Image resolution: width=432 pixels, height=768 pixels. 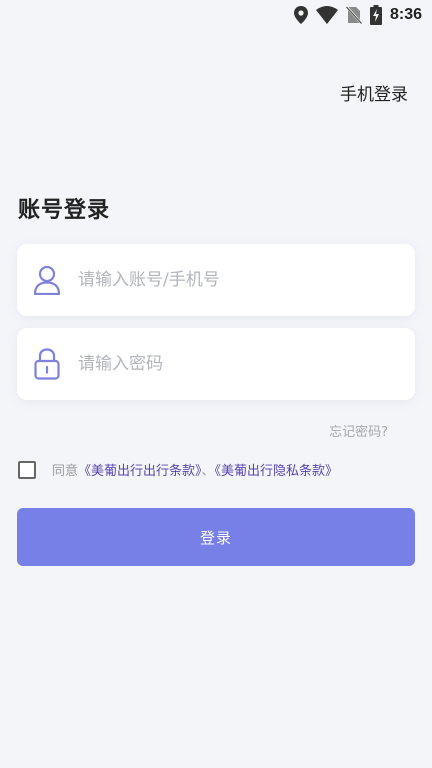 What do you see at coordinates (277, 471) in the screenshot?
I see `privacy-link: 《美葡出行隐私条款》` at bounding box center [277, 471].